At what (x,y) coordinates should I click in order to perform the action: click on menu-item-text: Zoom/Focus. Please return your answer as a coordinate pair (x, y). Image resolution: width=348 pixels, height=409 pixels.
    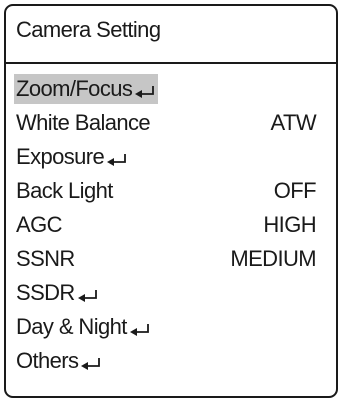
    Looking at the image, I should click on (74, 88).